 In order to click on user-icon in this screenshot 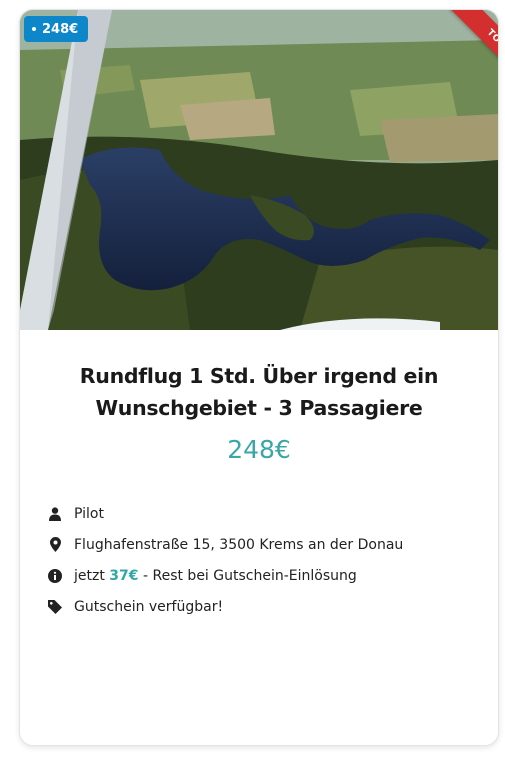, I will do `click(55, 514)`.